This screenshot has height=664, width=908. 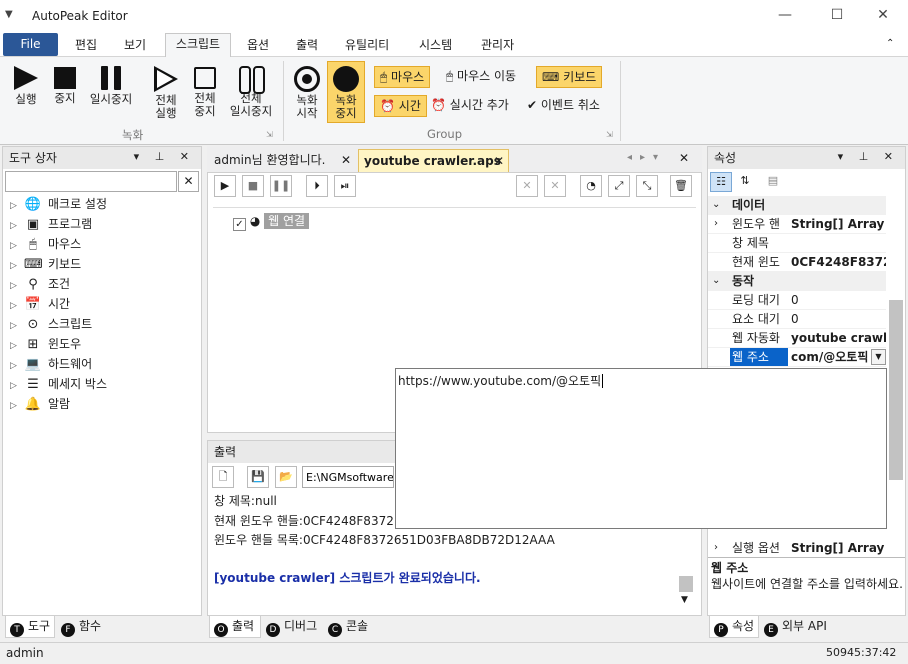 What do you see at coordinates (86, 46) in the screenshot?
I see `menu-edit: 편집` at bounding box center [86, 46].